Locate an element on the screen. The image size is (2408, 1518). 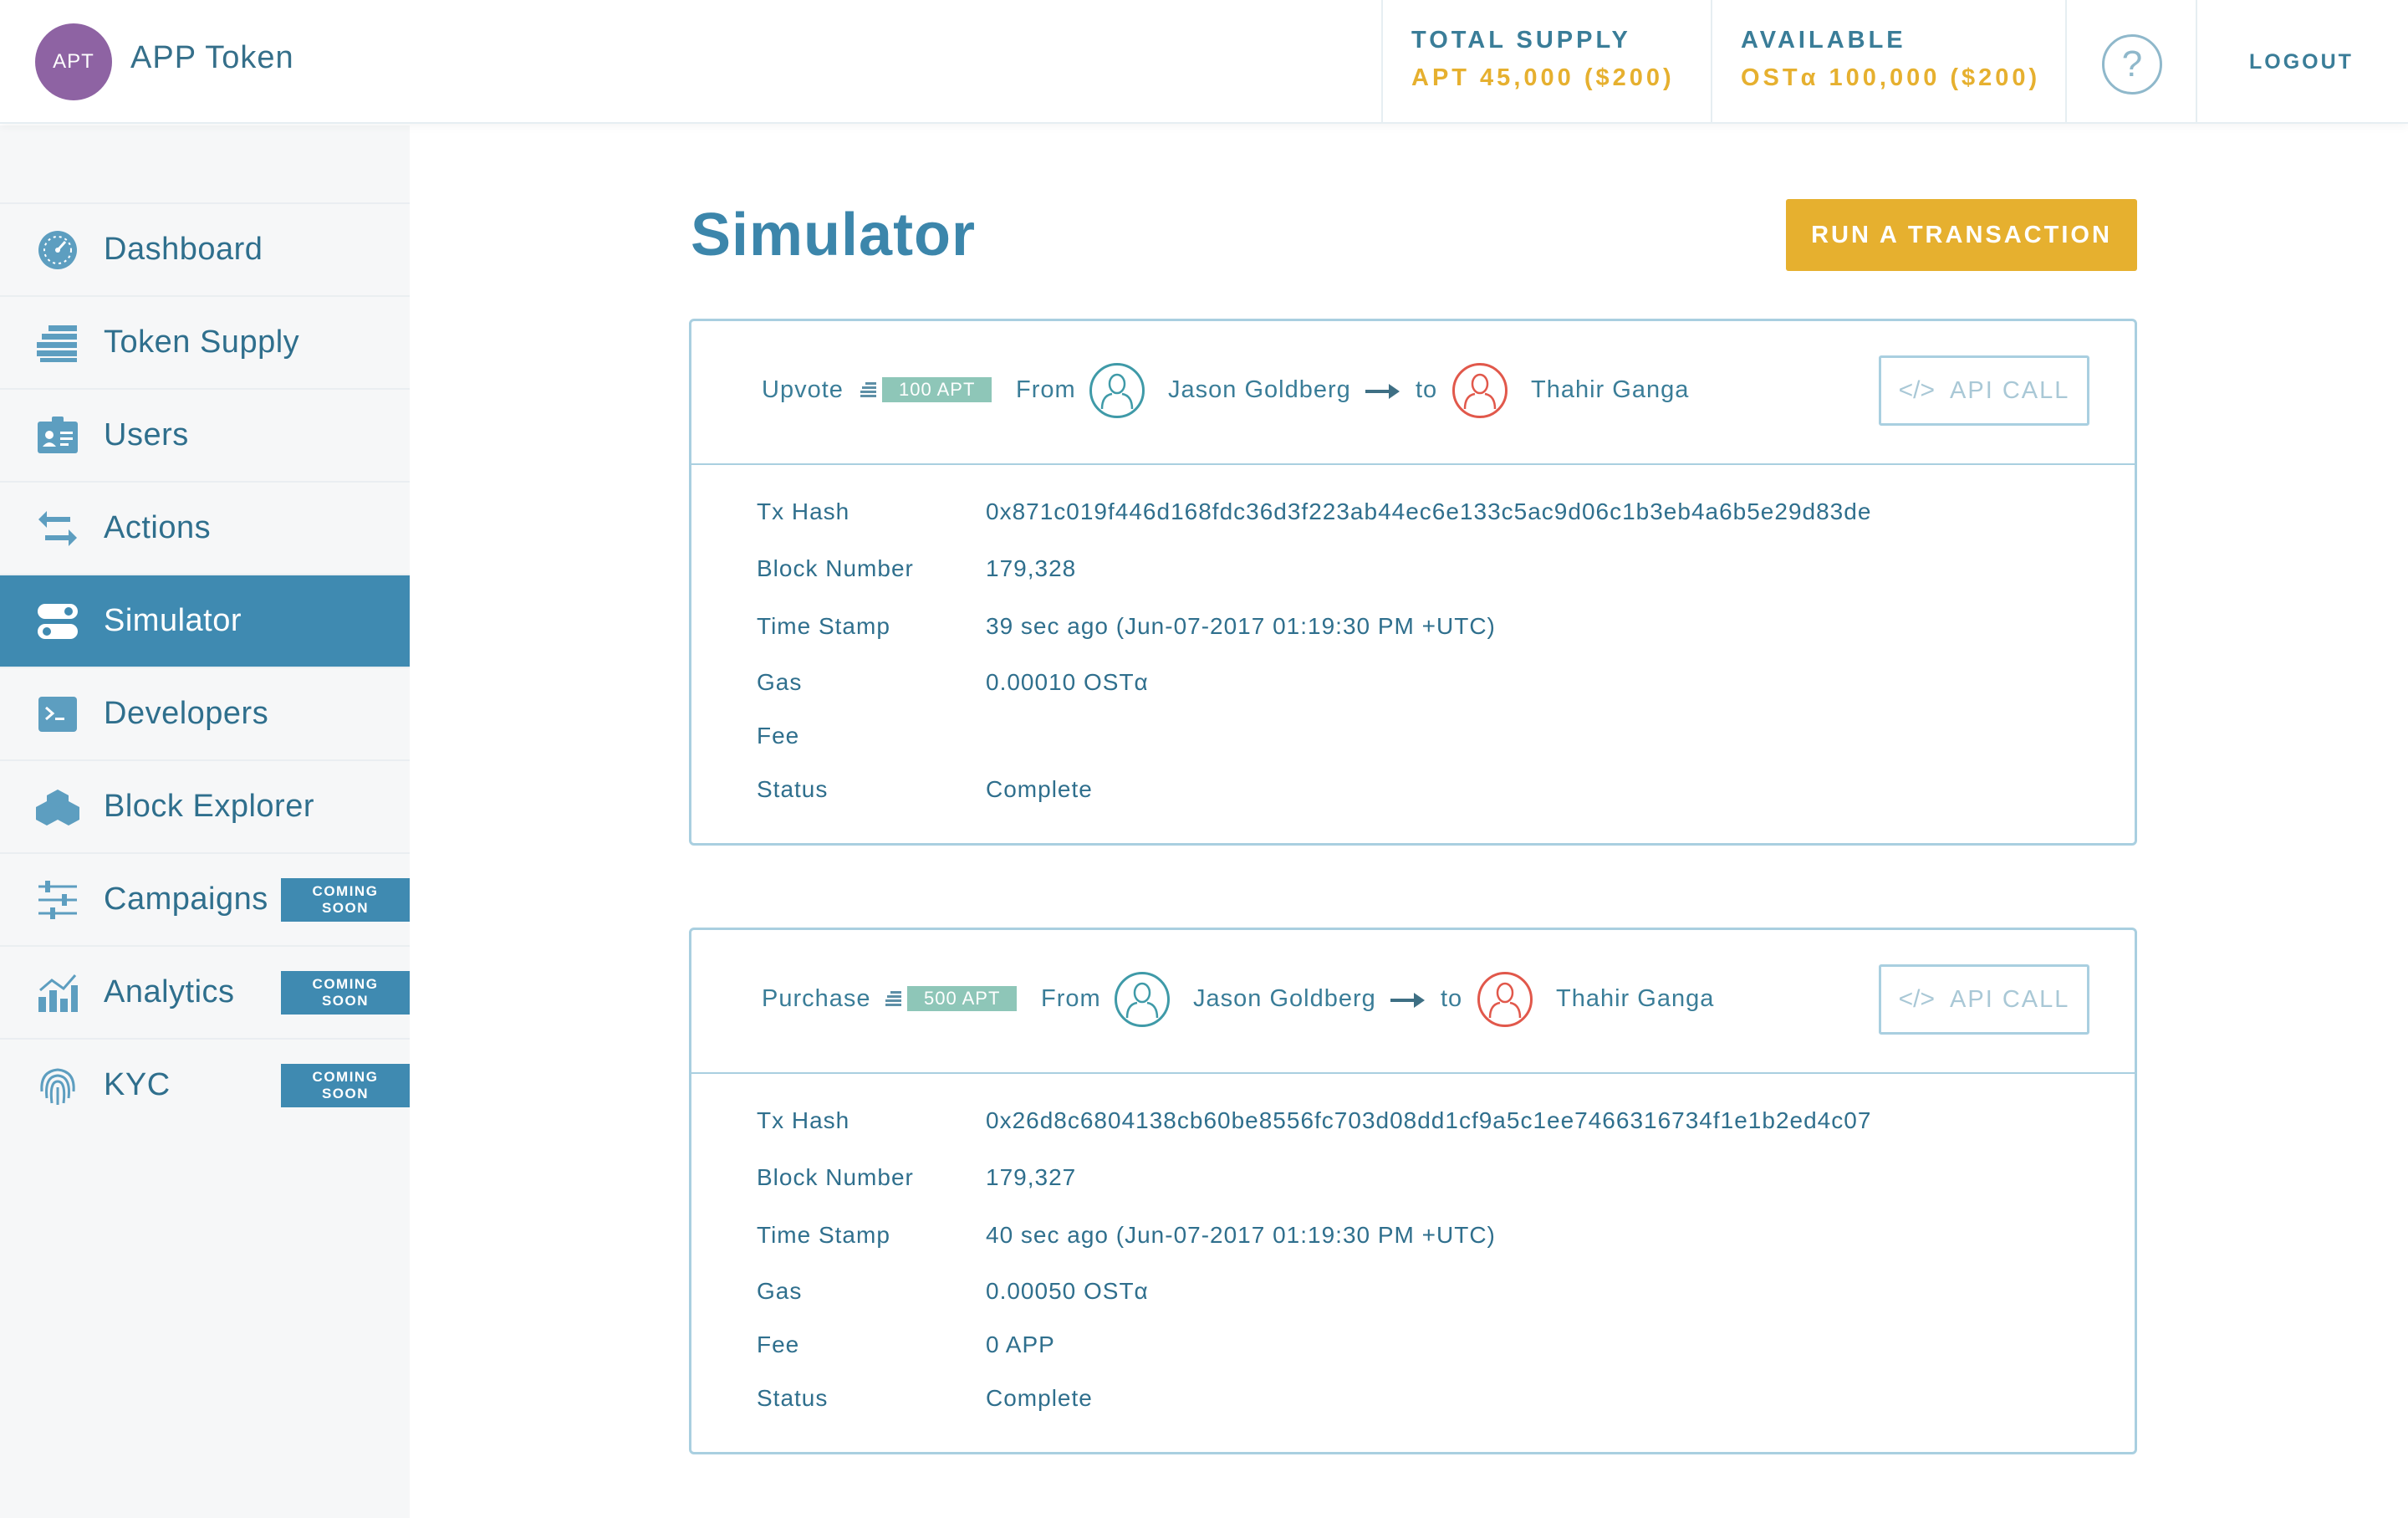
detail-row: Gas 0.00010 OSTα is located at coordinates (1413, 686).